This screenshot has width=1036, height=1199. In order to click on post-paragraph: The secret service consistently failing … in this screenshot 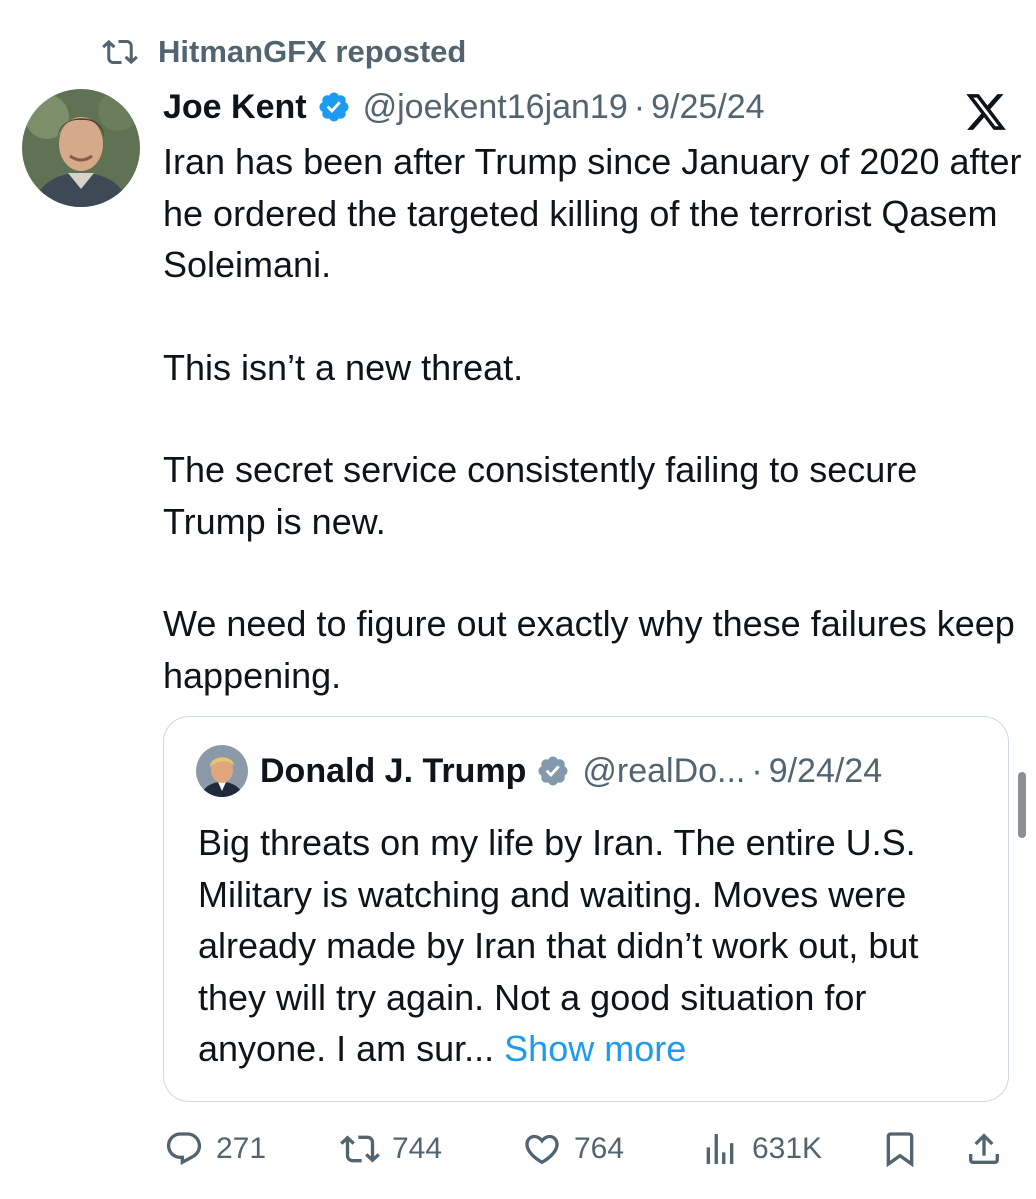, I will do `click(540, 495)`.